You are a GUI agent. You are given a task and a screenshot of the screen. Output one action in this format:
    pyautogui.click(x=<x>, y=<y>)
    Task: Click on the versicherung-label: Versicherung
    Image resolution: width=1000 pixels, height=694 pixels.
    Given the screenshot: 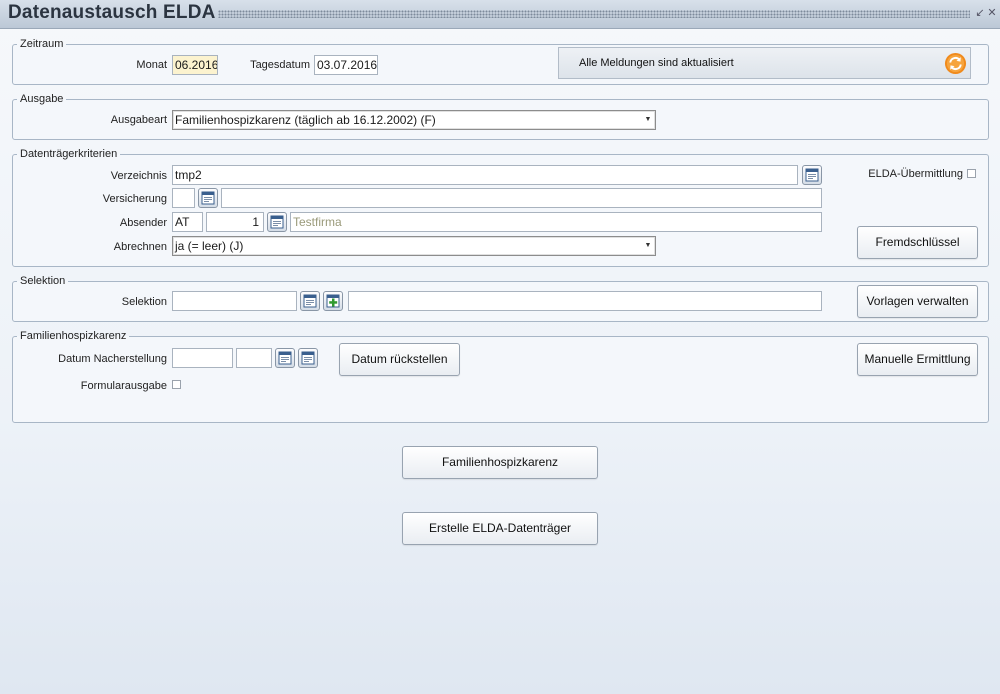 What is the action you would take?
    pyautogui.click(x=134, y=199)
    